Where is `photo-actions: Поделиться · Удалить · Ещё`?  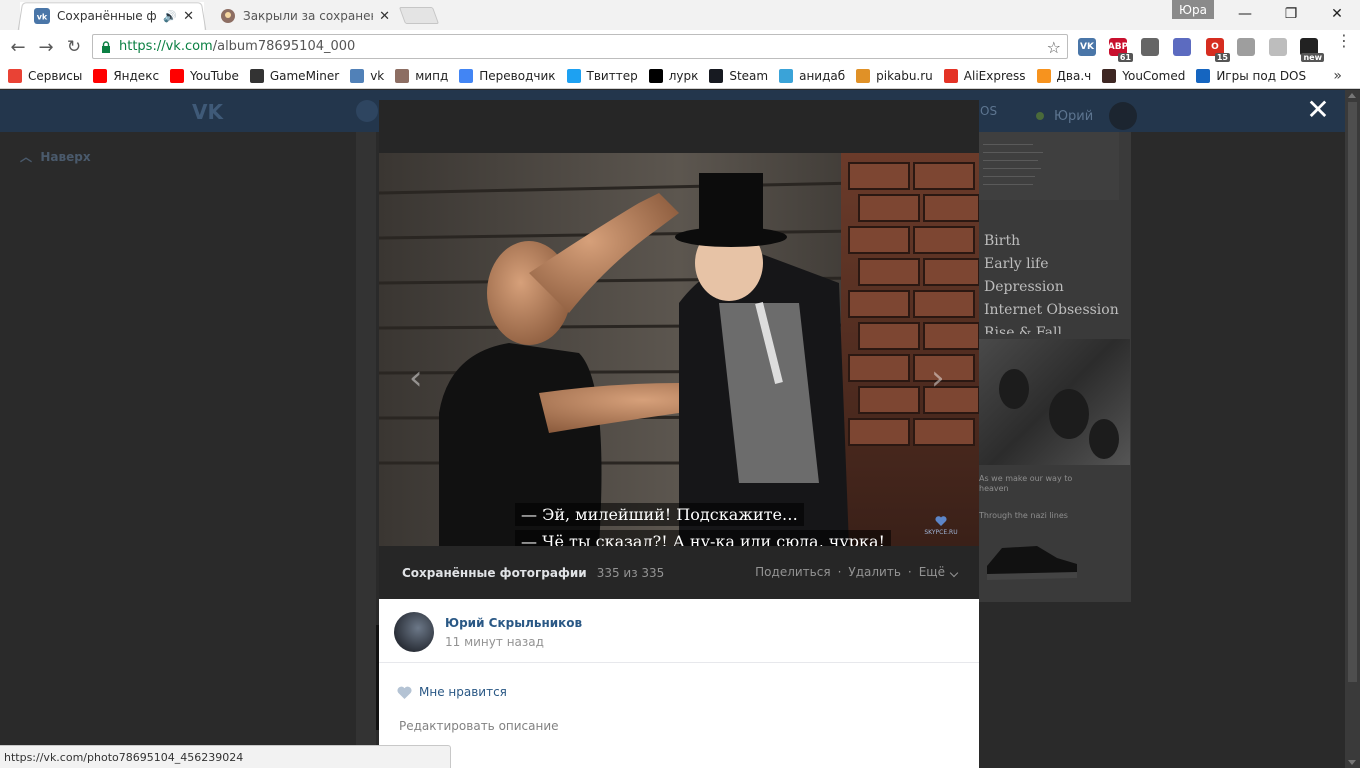
photo-actions: Поделиться · Удалить · Ещё is located at coordinates (857, 572).